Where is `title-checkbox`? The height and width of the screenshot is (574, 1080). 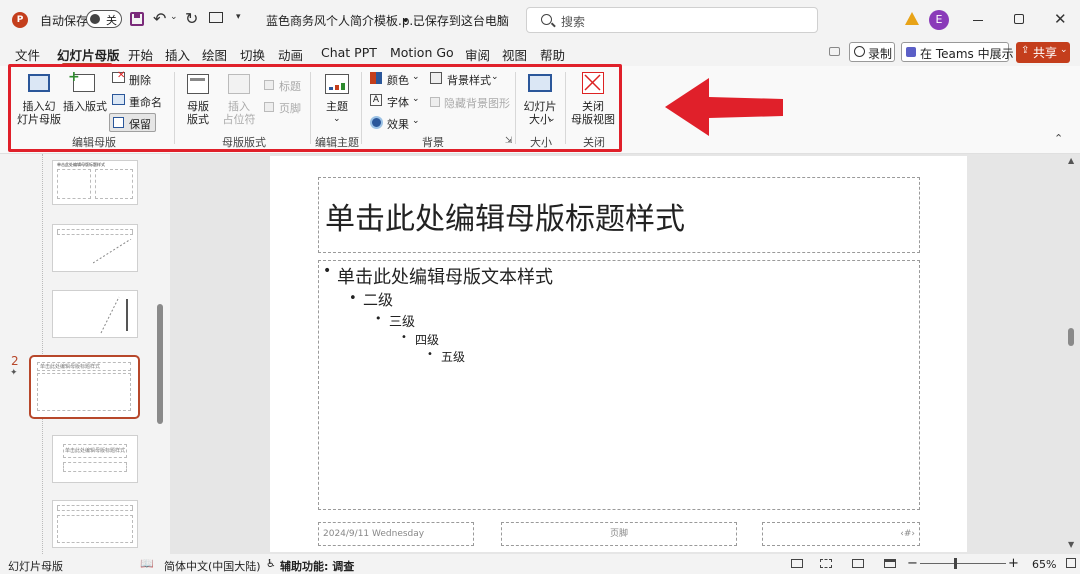 title-checkbox is located at coordinates (269, 85).